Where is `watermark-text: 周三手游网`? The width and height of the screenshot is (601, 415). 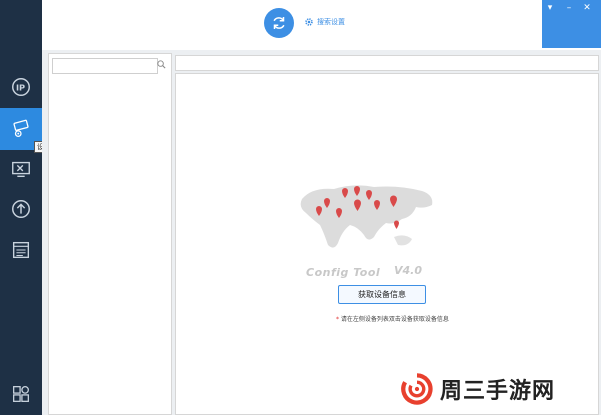 watermark-text: 周三手游网 is located at coordinates (498, 391).